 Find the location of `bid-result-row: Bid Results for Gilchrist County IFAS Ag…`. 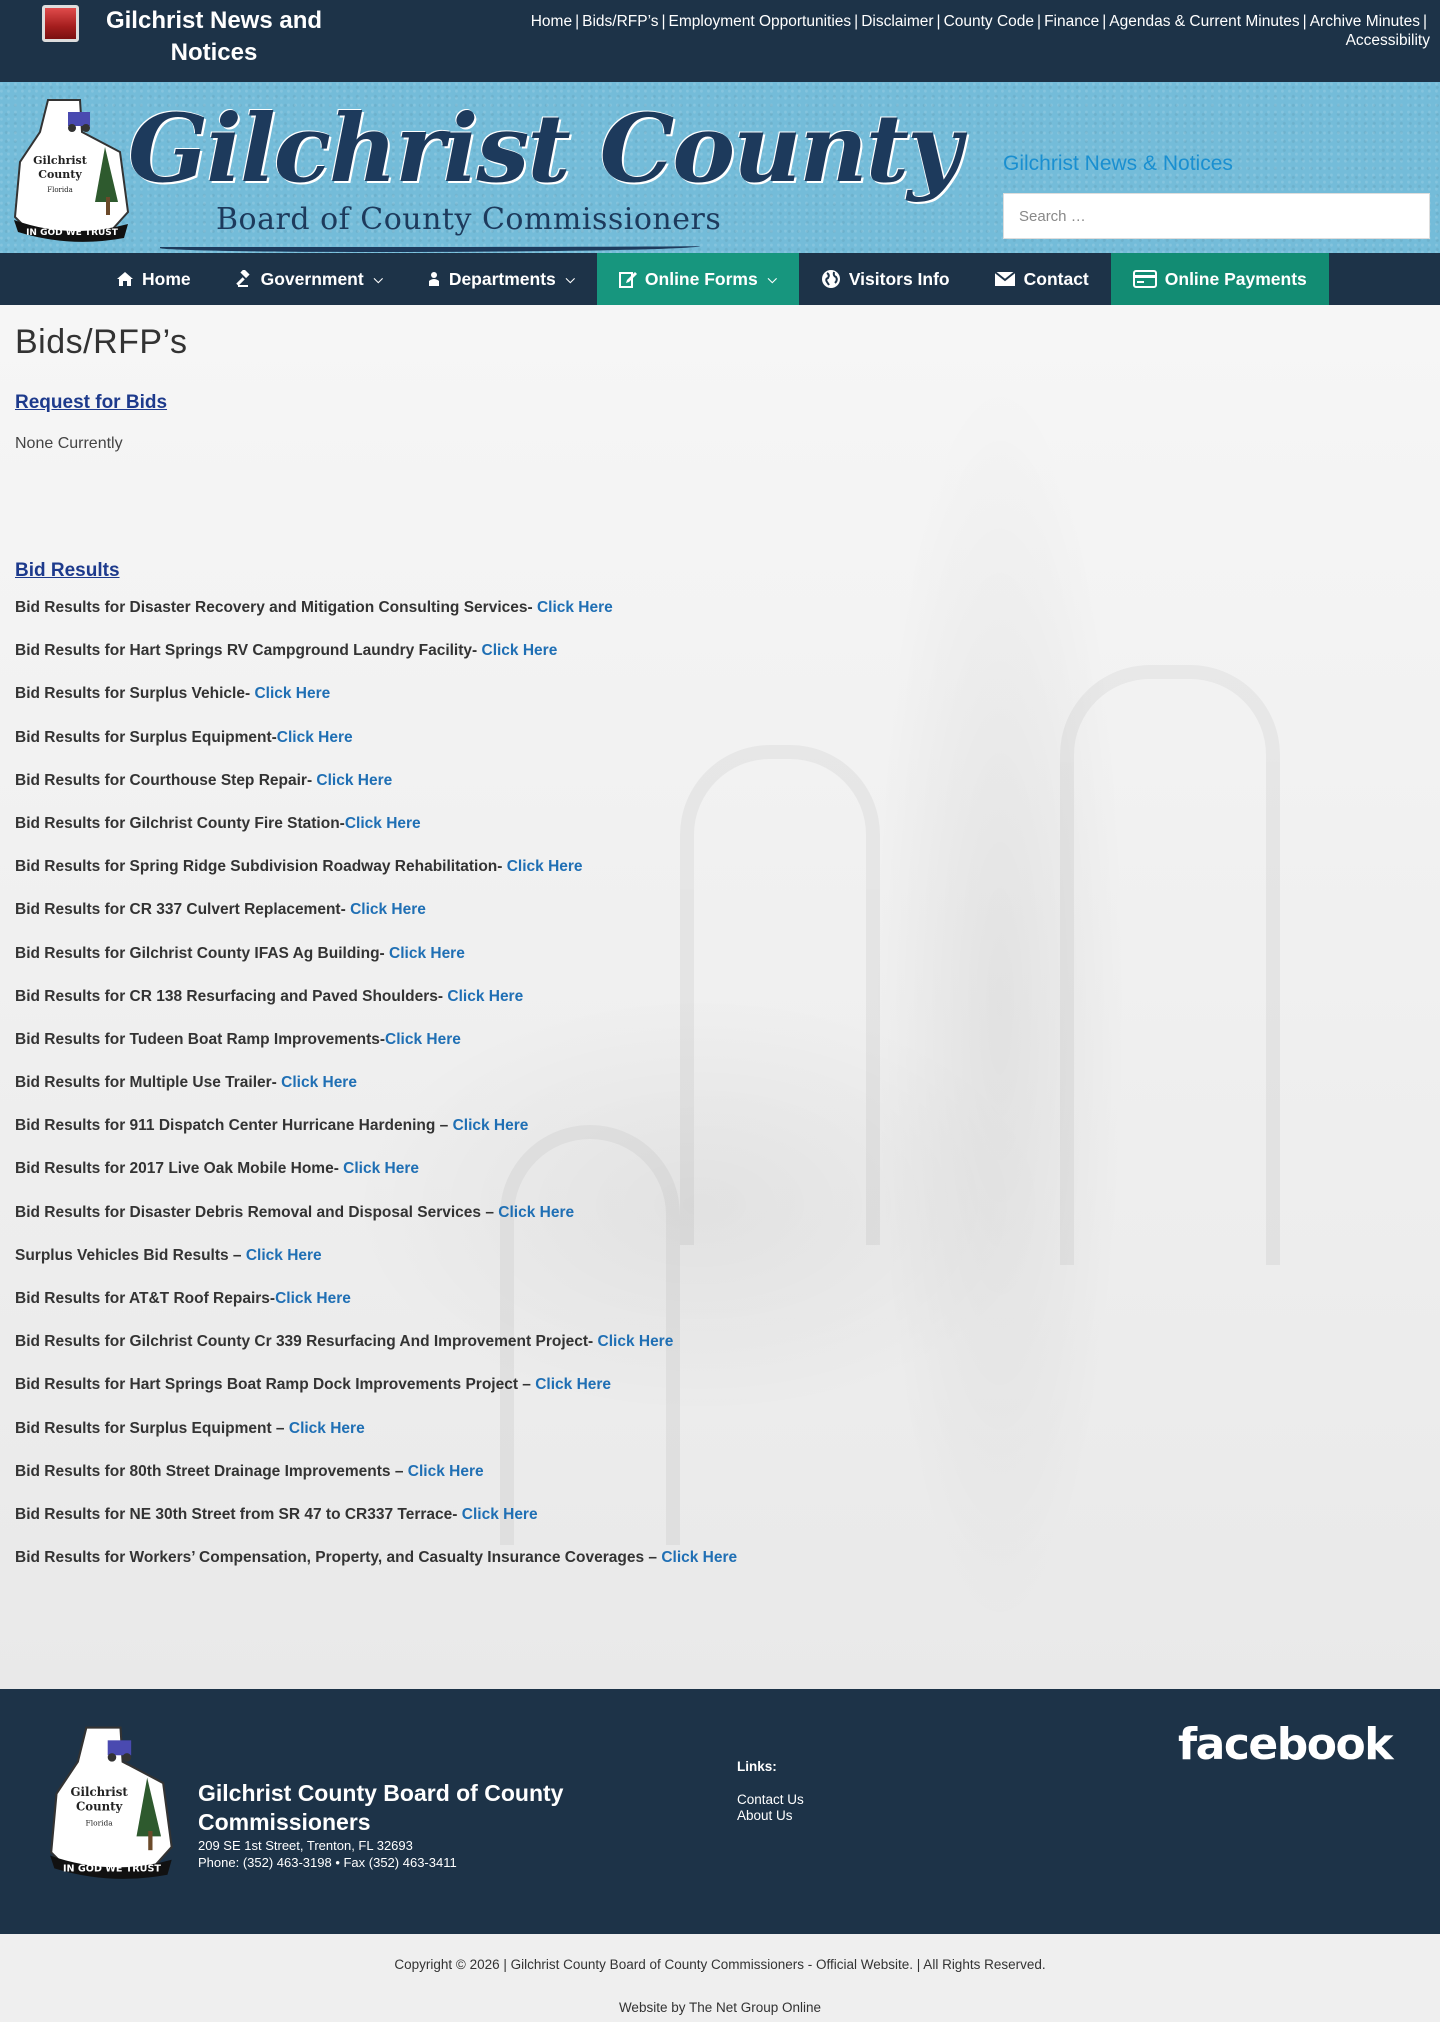

bid-result-row: Bid Results for Gilchrist County IFAS Ag… is located at coordinates (720, 963).